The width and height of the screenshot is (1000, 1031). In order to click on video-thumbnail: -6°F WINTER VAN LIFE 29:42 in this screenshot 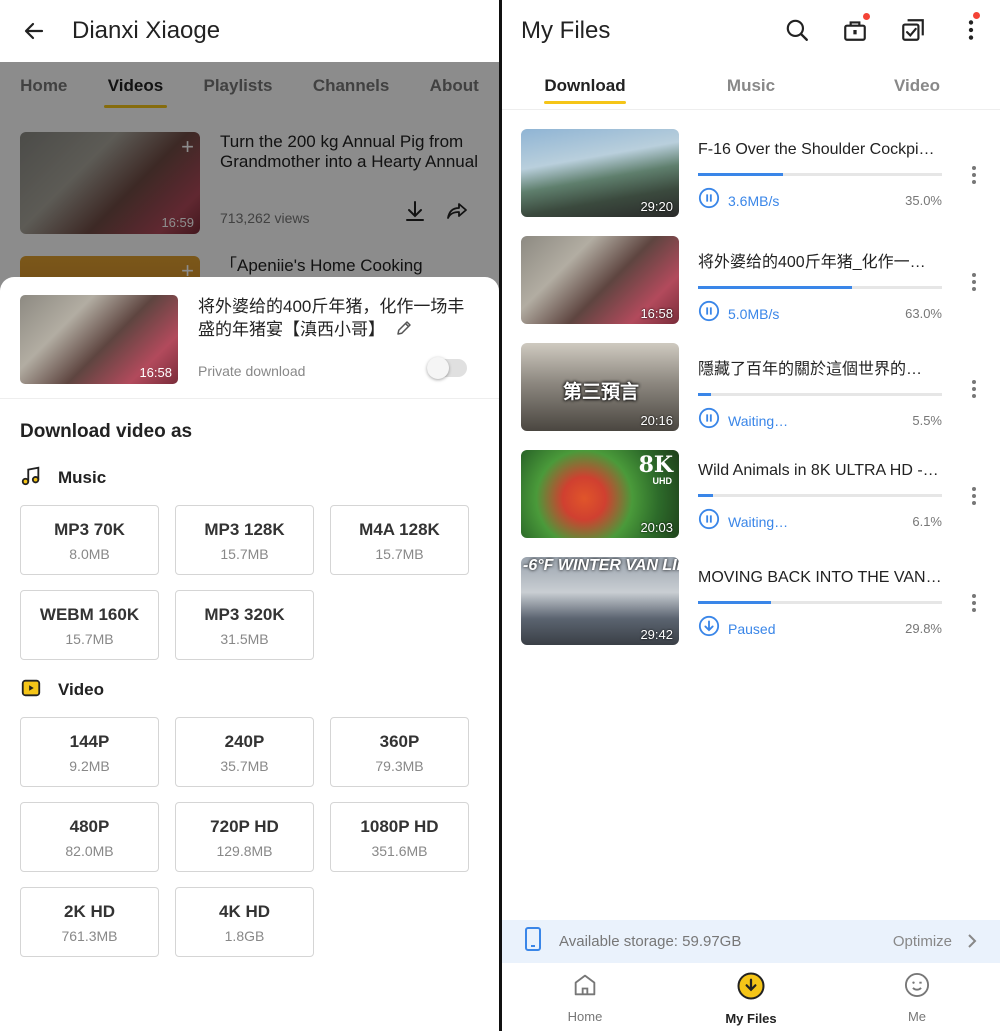, I will do `click(600, 601)`.